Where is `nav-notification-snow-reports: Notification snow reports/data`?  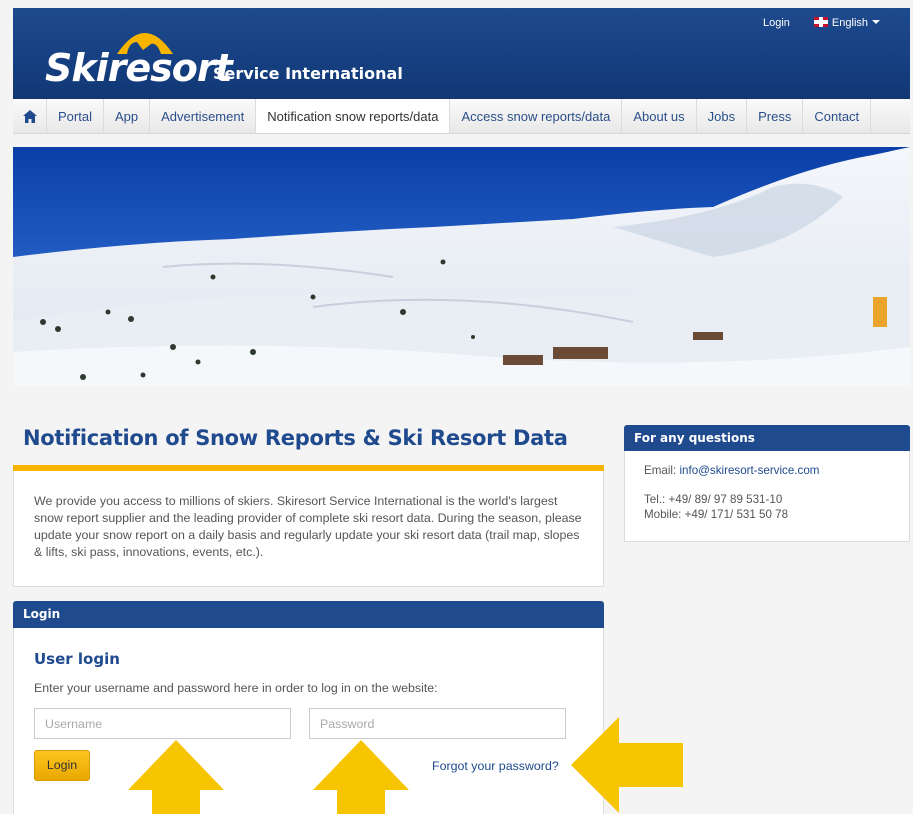
nav-notification-snow-reports: Notification snow reports/data is located at coordinates (353, 116).